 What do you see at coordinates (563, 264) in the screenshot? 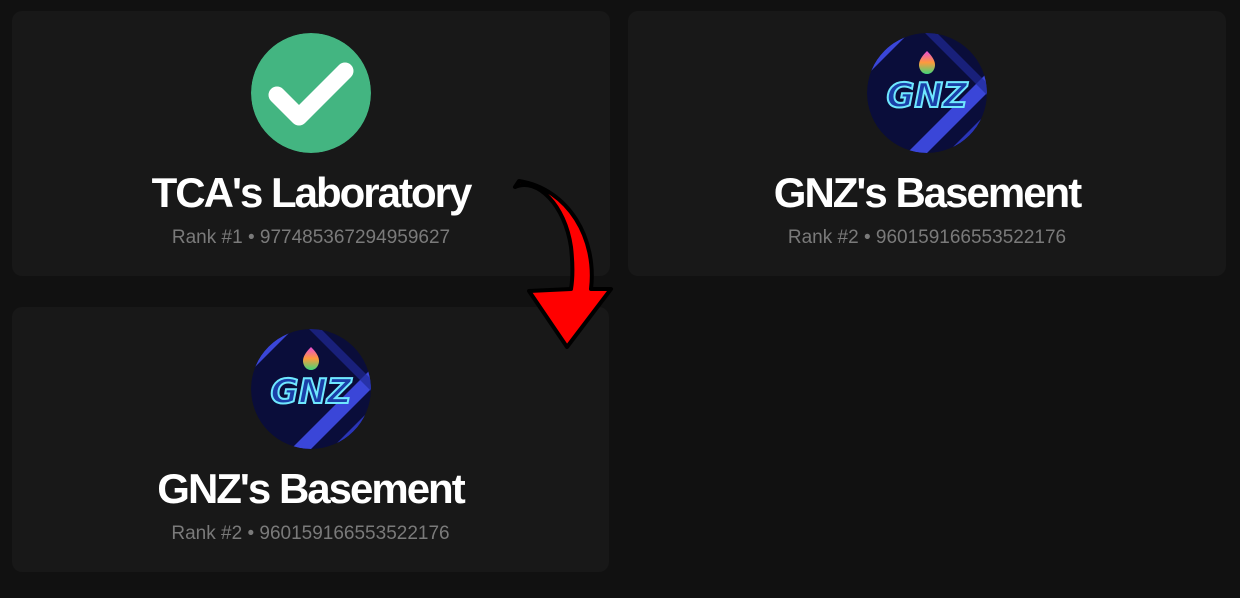
I see `red-curved-down-arrow-icon` at bounding box center [563, 264].